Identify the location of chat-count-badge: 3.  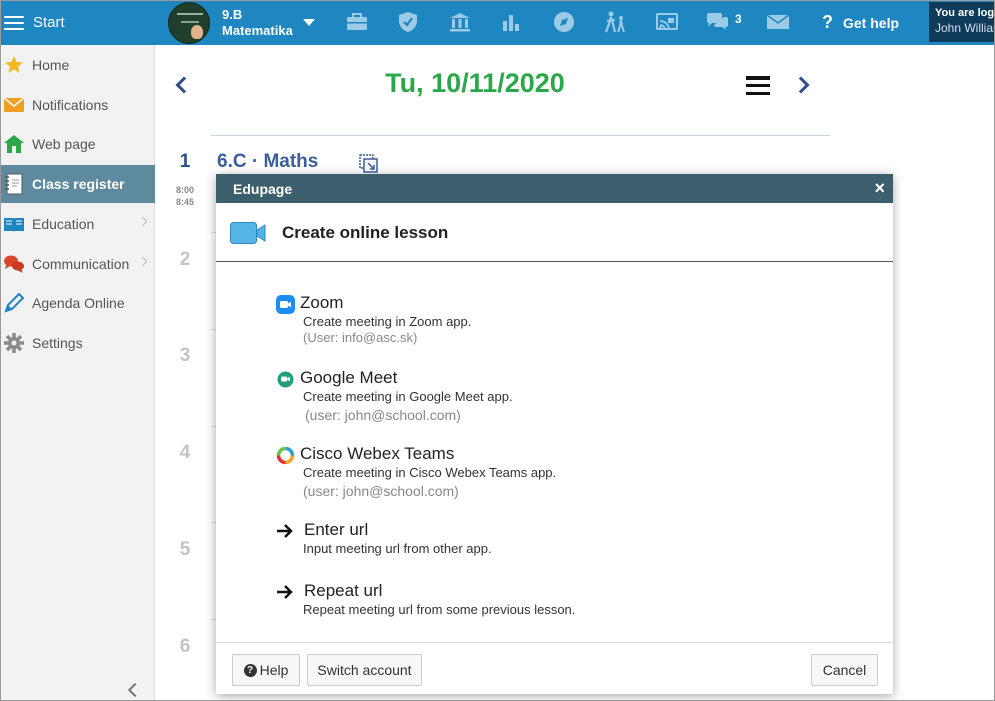
(738, 19).